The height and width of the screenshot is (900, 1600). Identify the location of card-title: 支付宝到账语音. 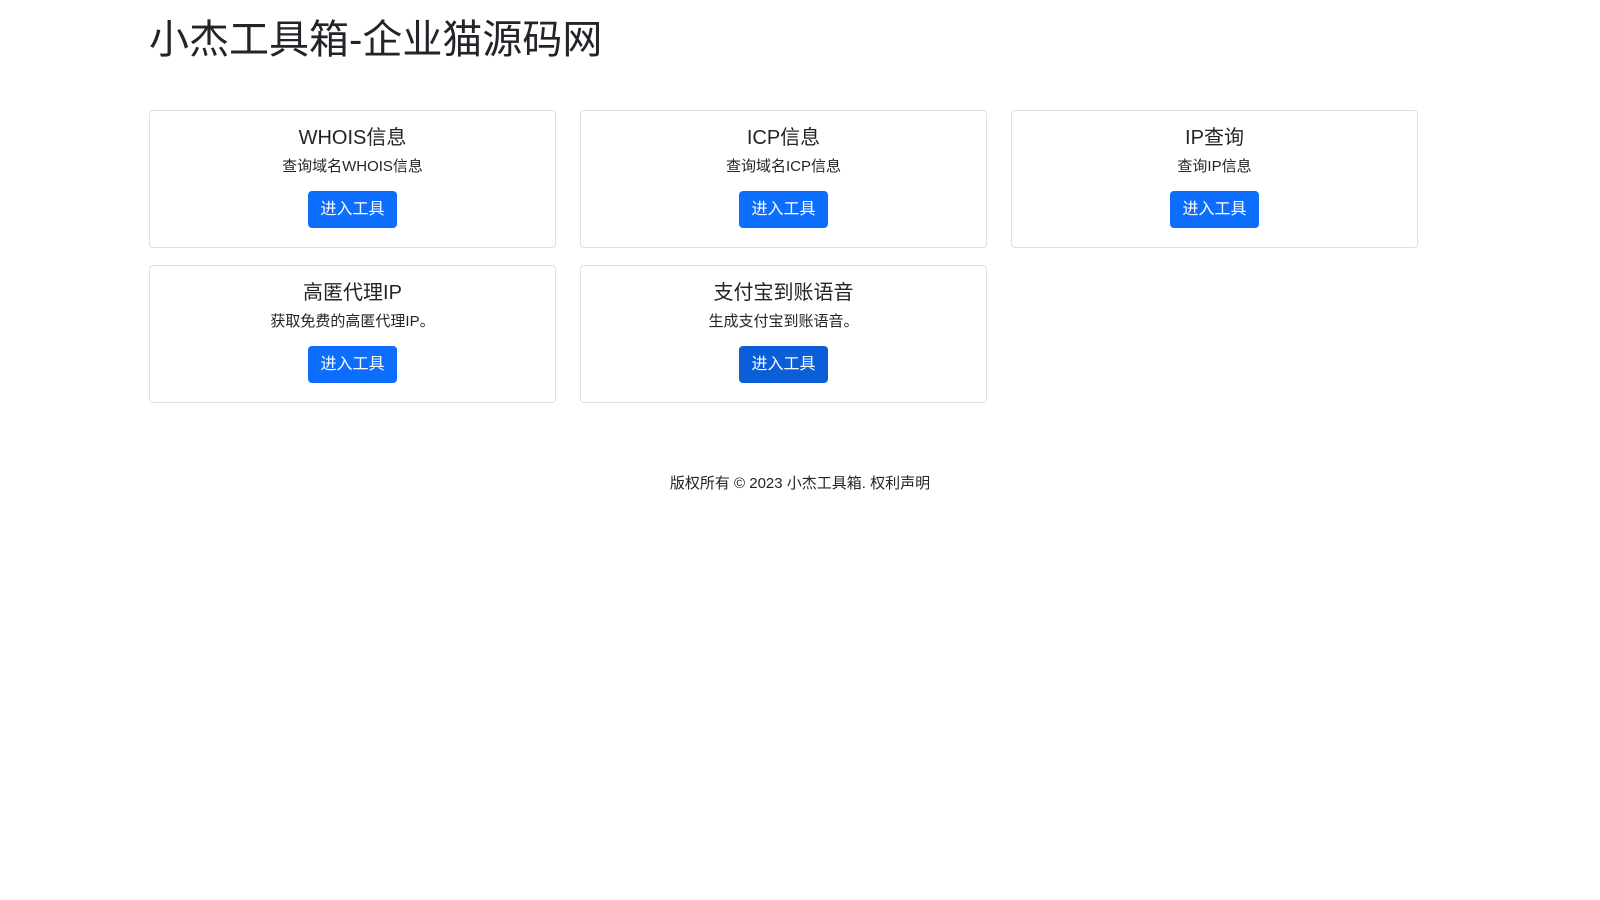
(783, 293).